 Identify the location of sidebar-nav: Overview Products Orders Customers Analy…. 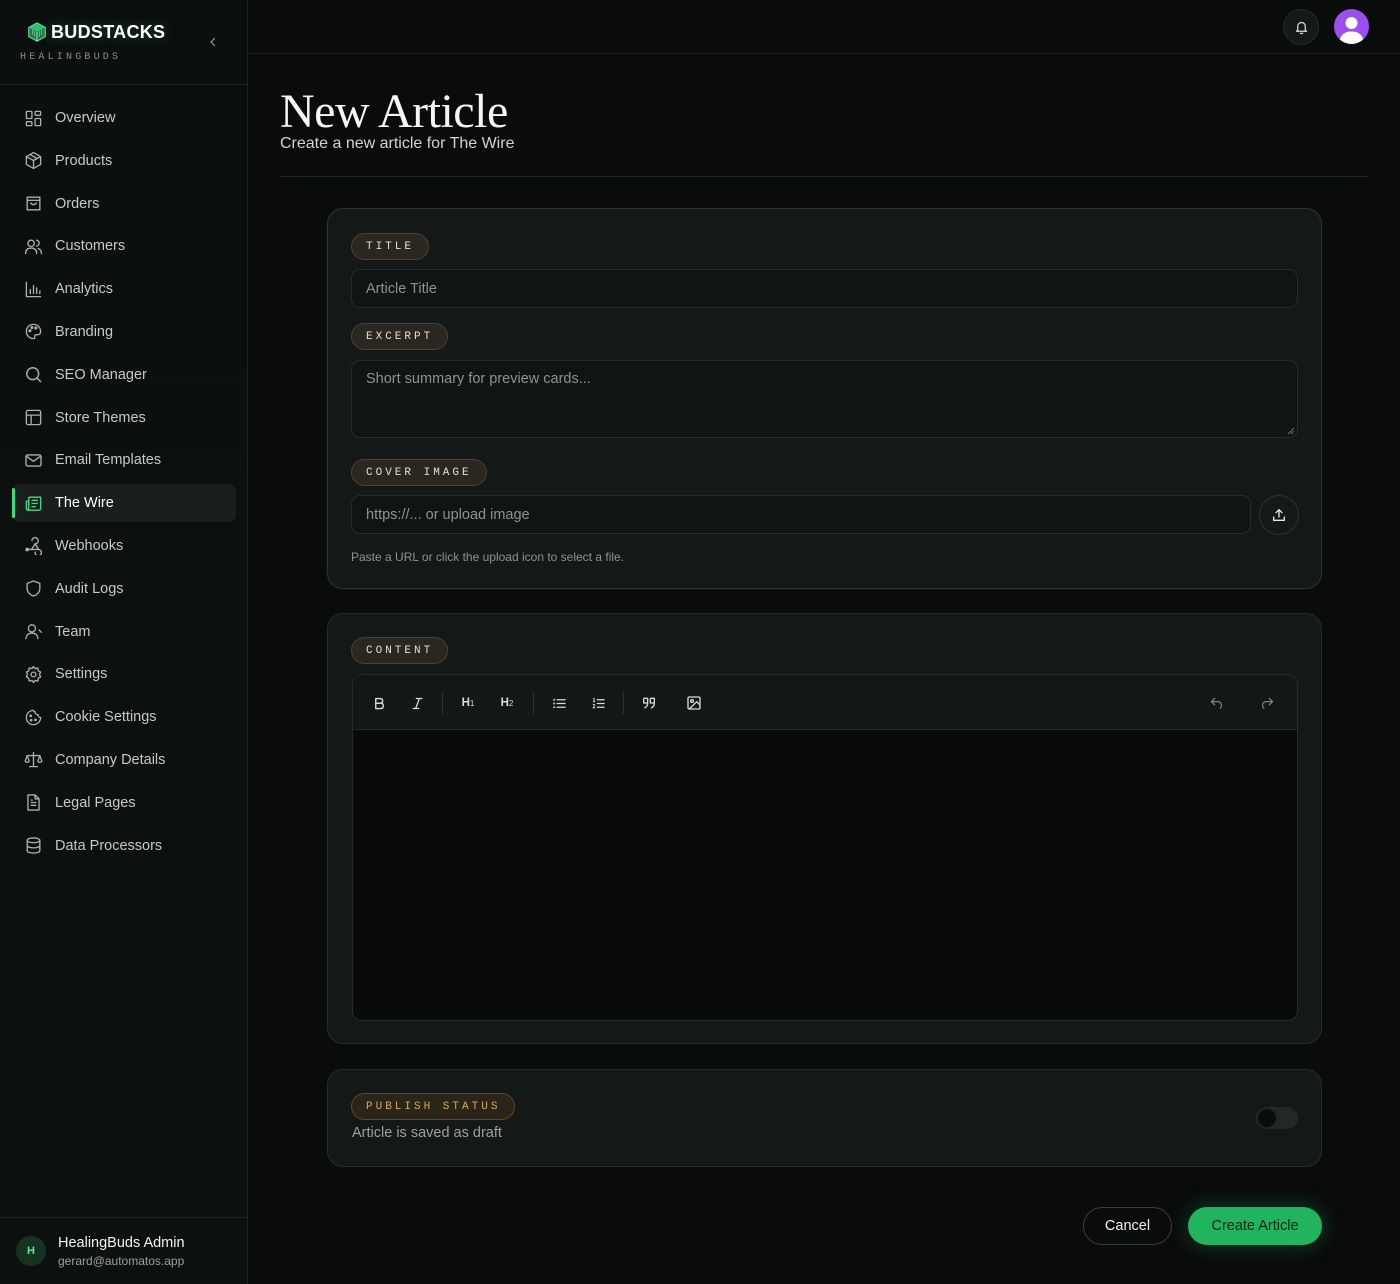
(124, 484).